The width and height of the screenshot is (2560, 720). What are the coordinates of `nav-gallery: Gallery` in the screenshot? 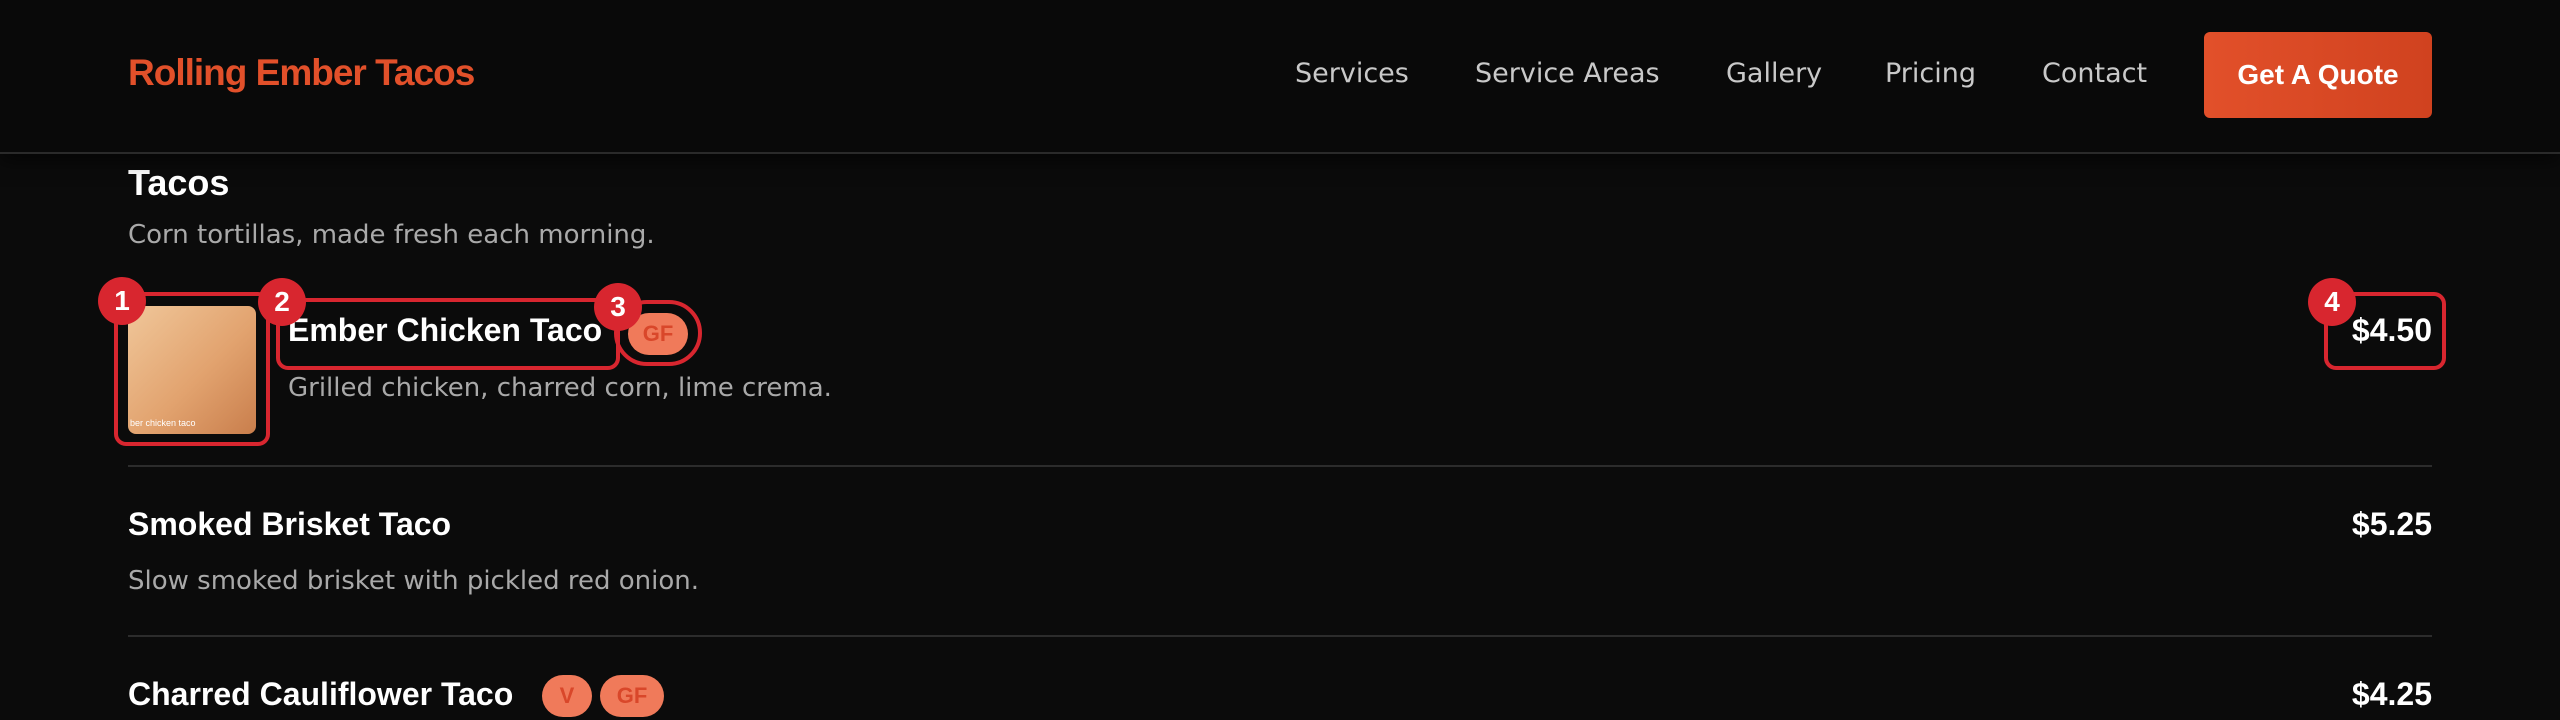 It's located at (1774, 73).